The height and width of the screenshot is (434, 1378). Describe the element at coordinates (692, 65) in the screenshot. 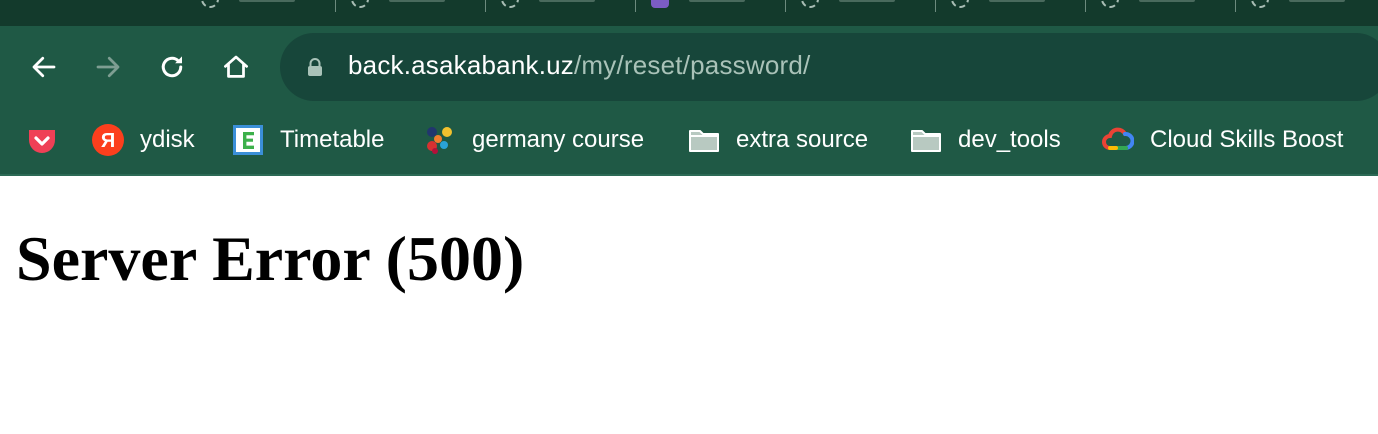

I see `url-path: /my/reset/password/` at that location.